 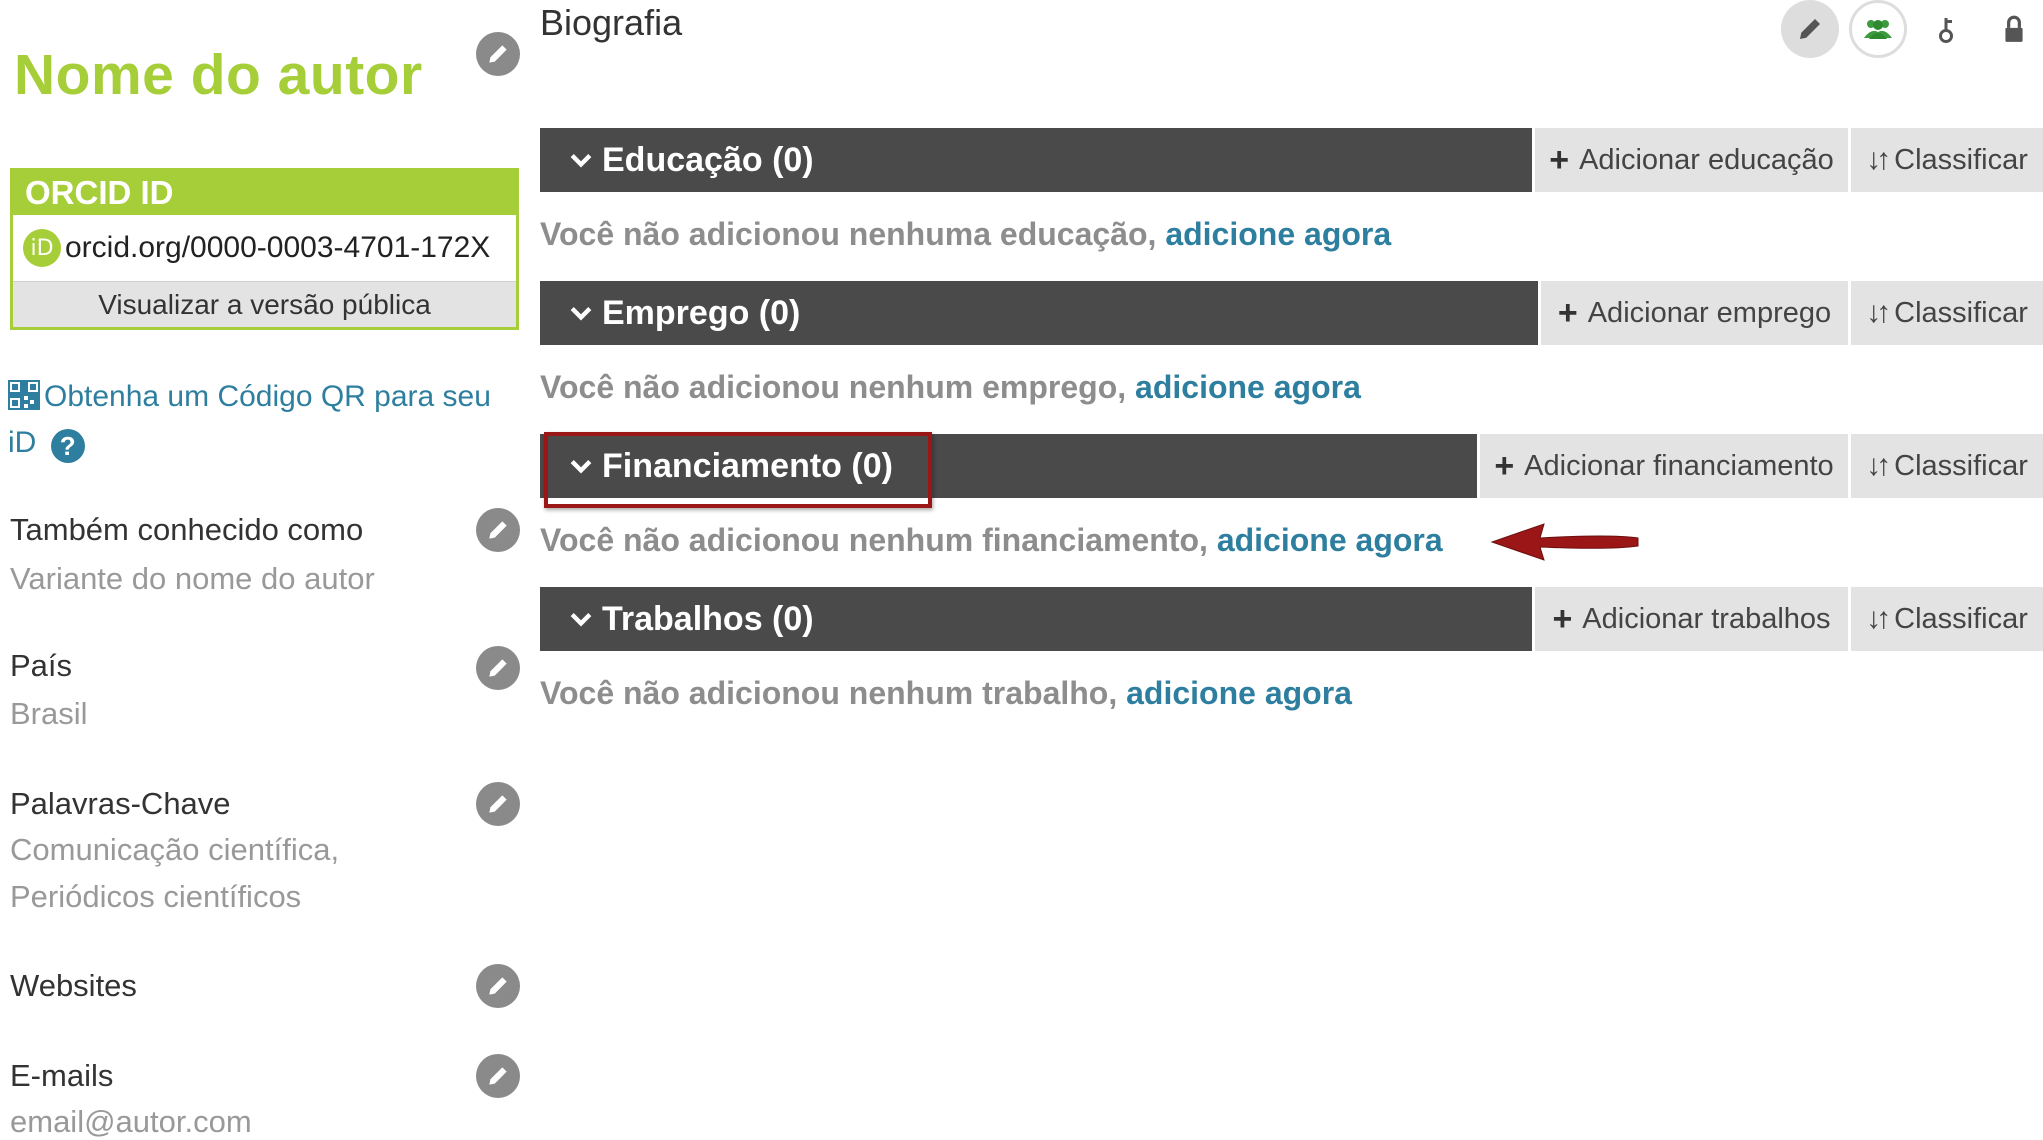 What do you see at coordinates (1912, 29) in the screenshot?
I see `visibility-toolbar` at bounding box center [1912, 29].